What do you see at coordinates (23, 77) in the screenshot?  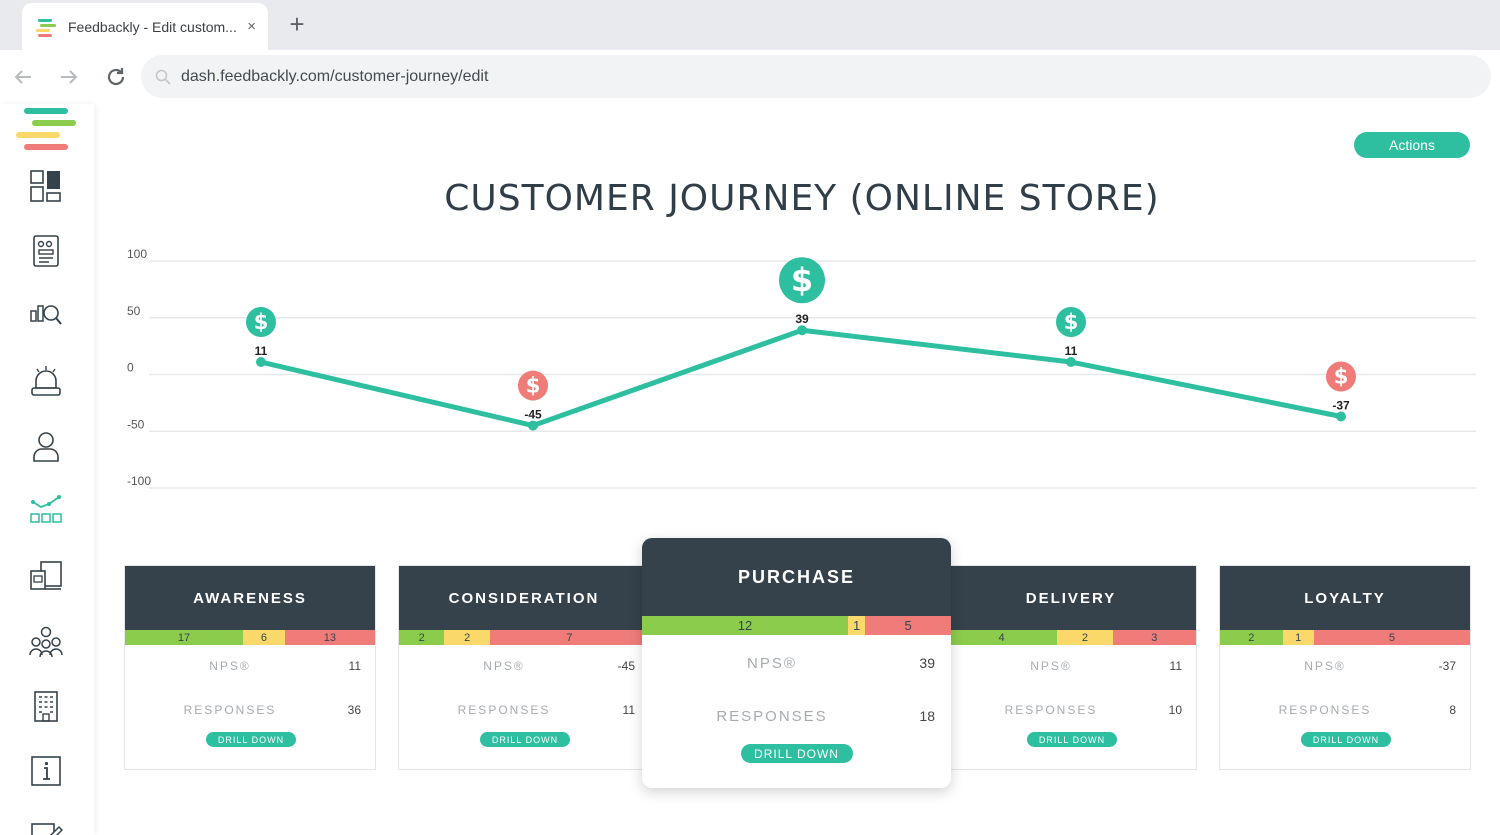 I see `back-button` at bounding box center [23, 77].